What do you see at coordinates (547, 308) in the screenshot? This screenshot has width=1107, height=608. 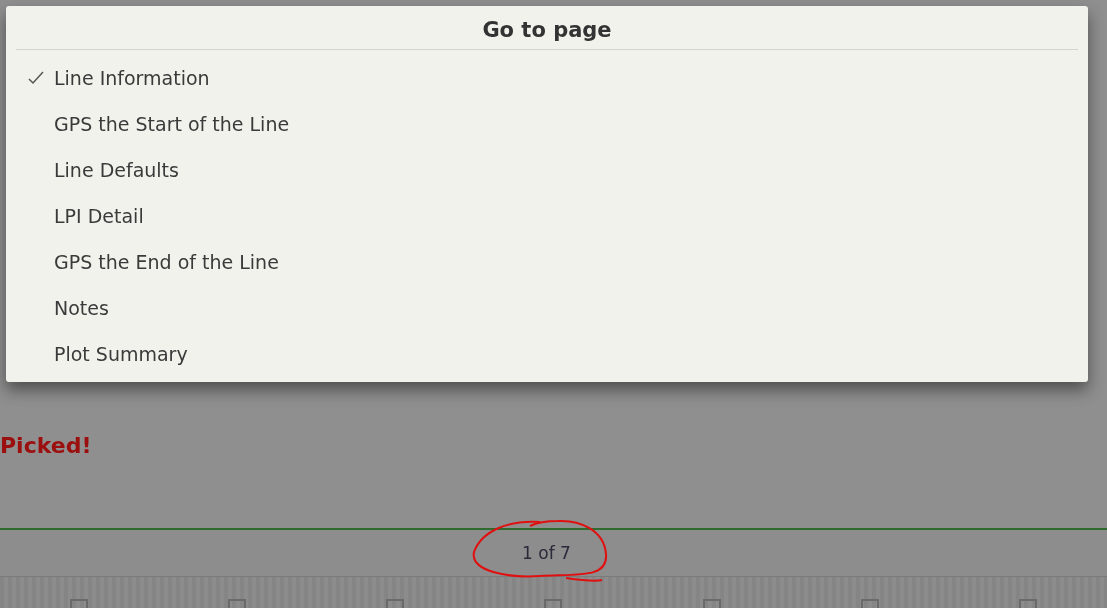 I see `page-item: Notes` at bounding box center [547, 308].